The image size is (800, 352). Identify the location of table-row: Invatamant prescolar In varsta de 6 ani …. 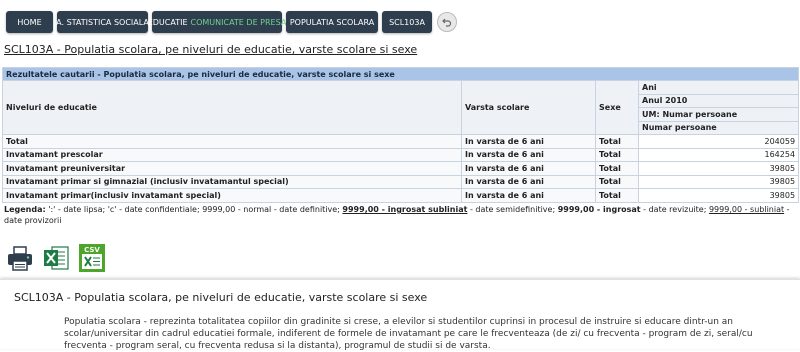
(401, 154).